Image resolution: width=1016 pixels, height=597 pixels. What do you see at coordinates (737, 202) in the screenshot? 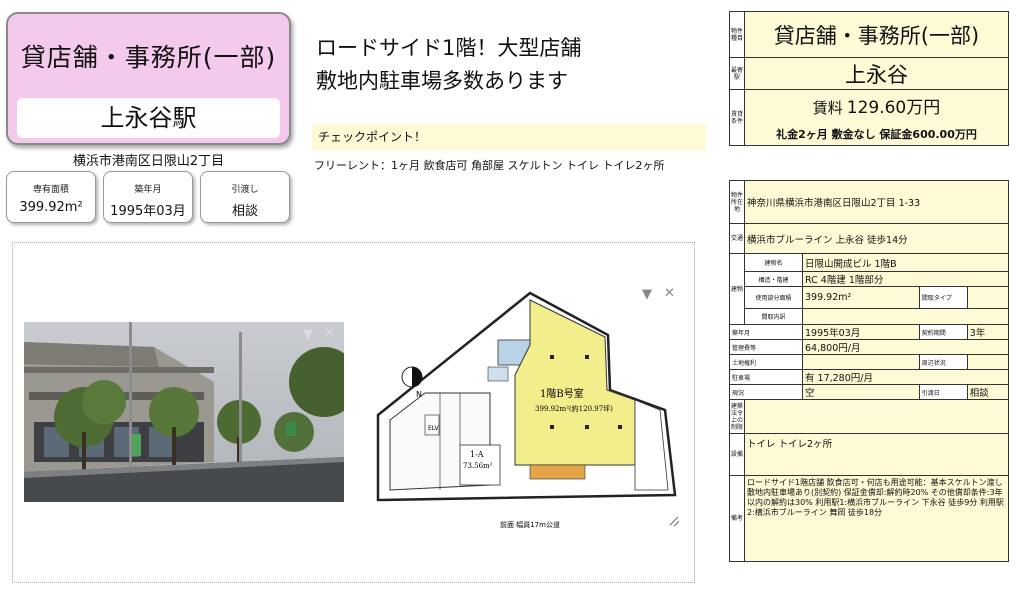
I see `location-side-label: 物件所在地` at bounding box center [737, 202].